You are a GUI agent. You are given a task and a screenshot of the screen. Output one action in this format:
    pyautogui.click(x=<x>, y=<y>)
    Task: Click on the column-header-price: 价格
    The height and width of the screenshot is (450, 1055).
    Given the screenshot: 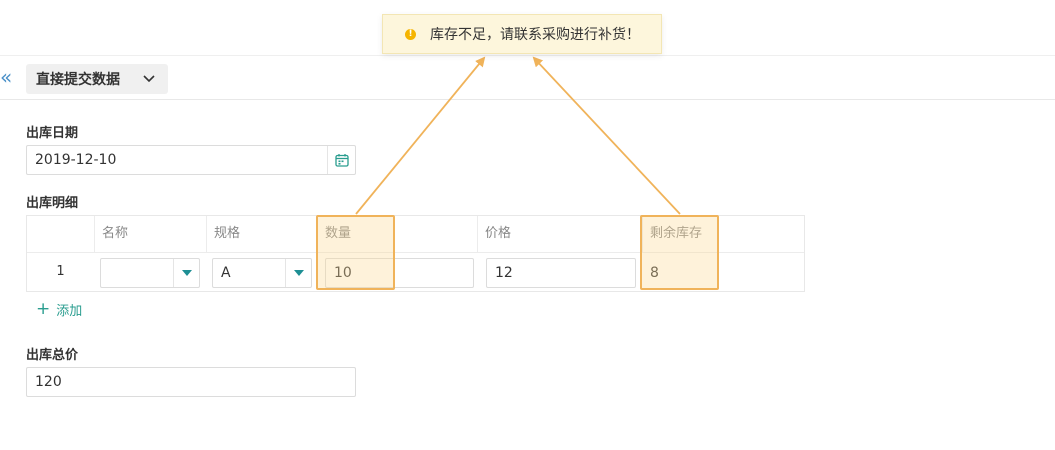 What is the action you would take?
    pyautogui.click(x=498, y=233)
    